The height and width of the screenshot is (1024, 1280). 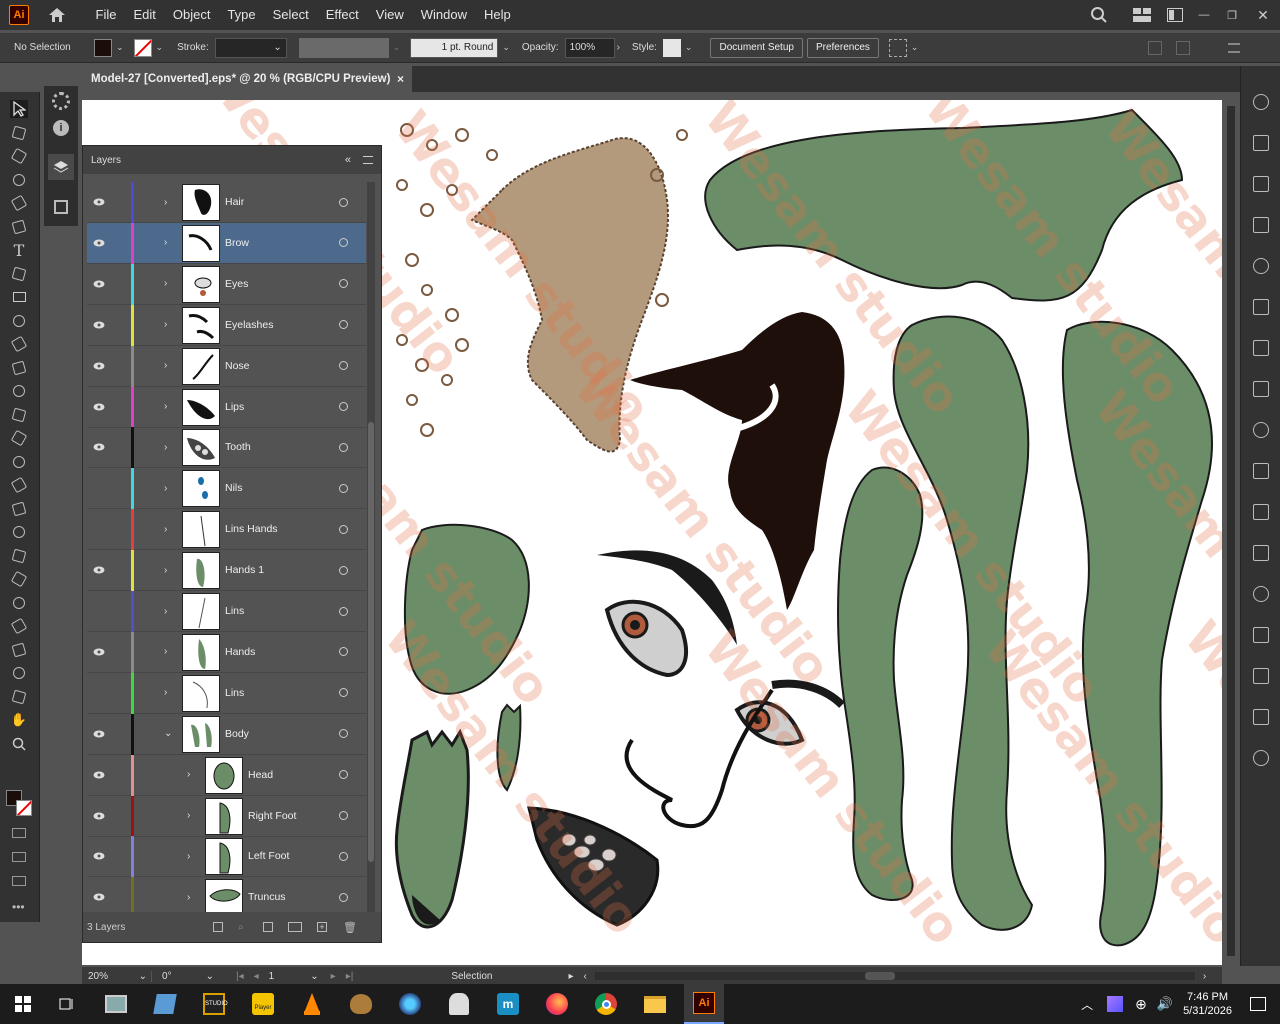 What do you see at coordinates (294, 976) in the screenshot?
I see `artboard-number-input: 1 ⌄` at bounding box center [294, 976].